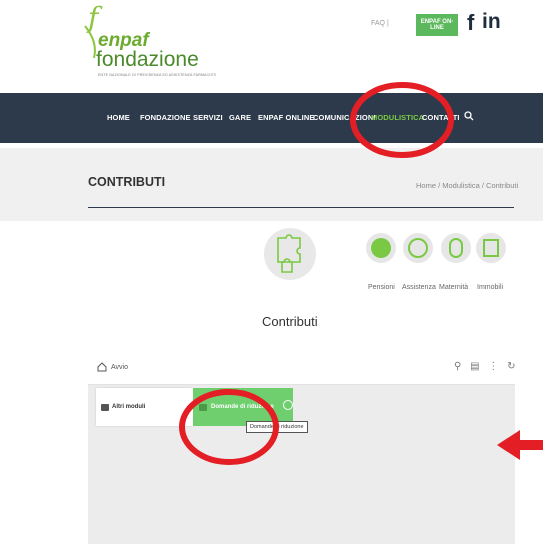  Describe the element at coordinates (229, 427) in the screenshot. I see `highlight-circle-domande` at that location.